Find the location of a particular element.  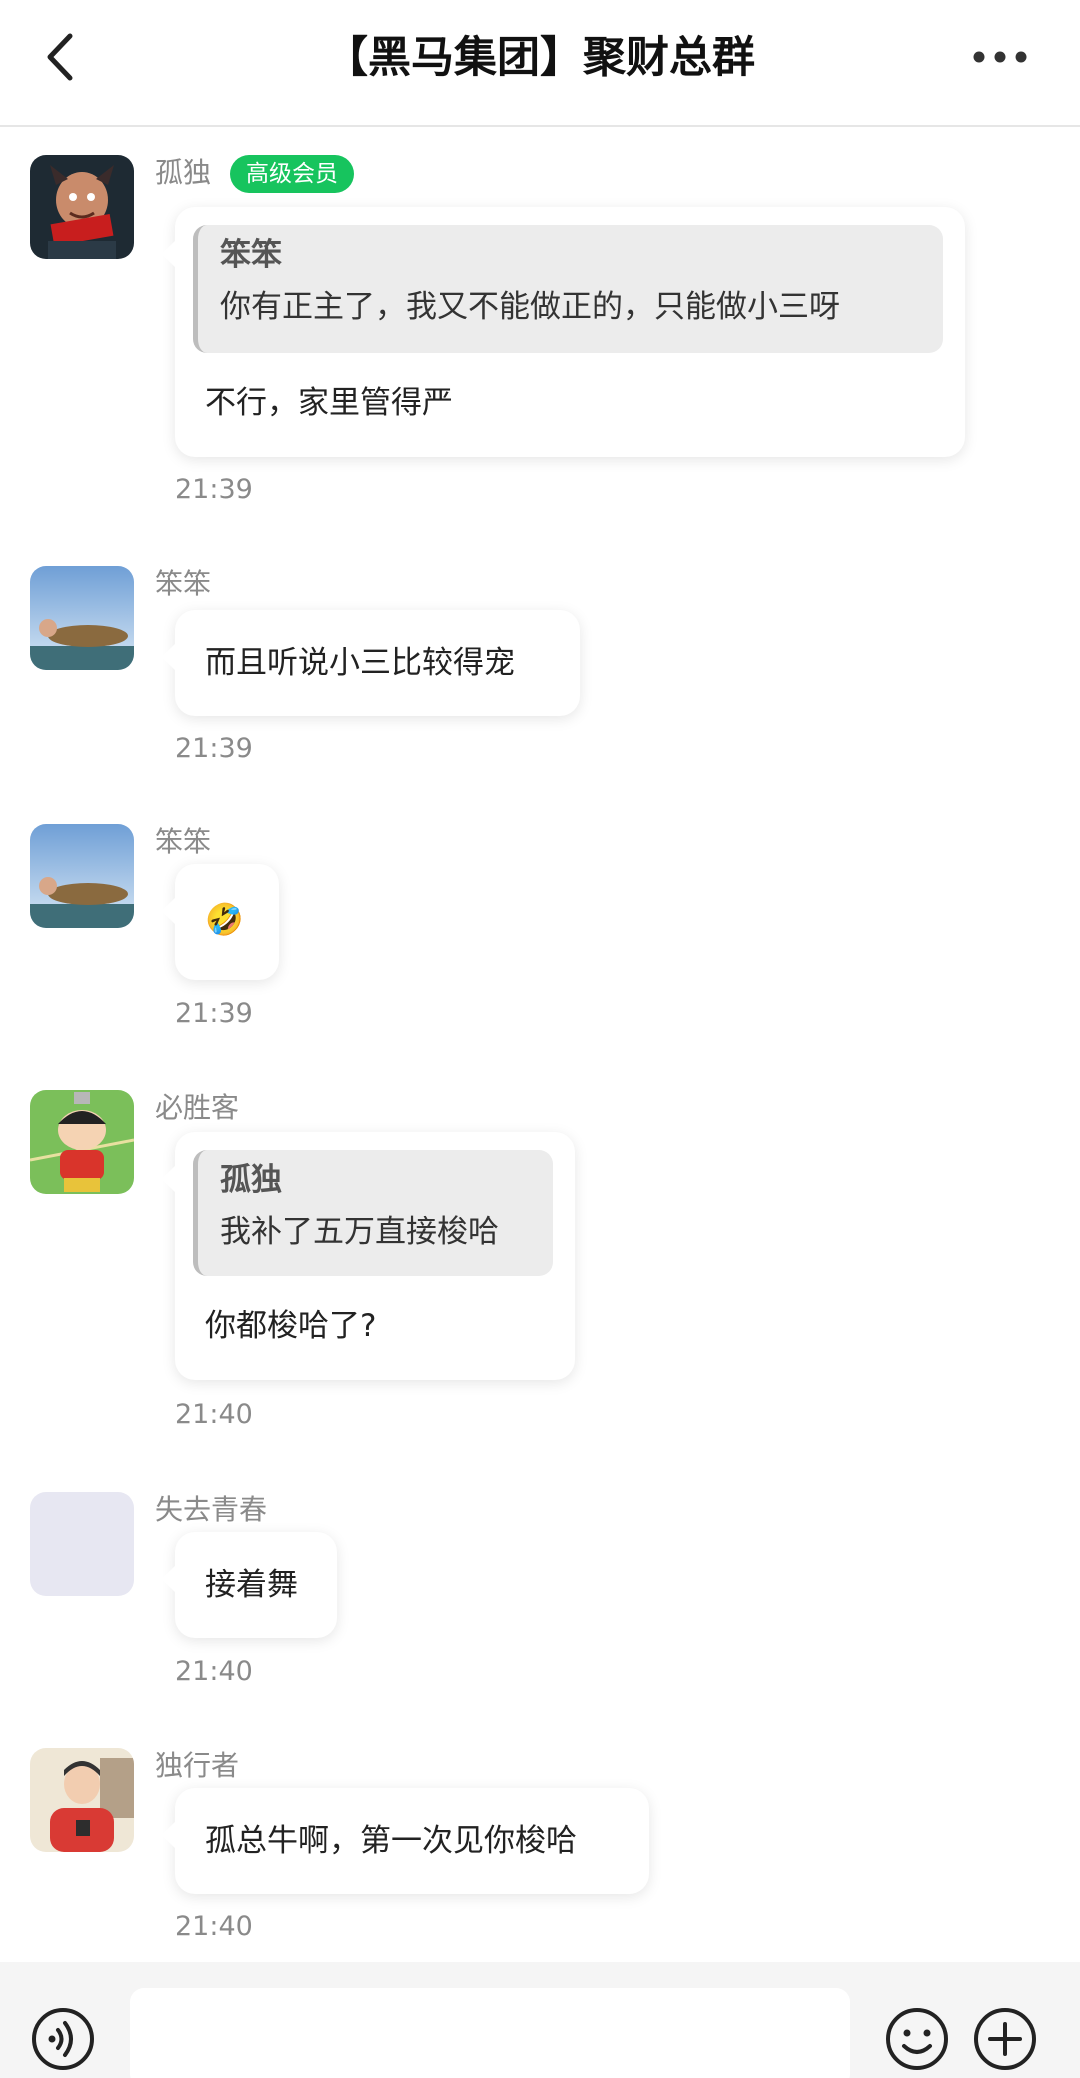

message-item: 笨笨 而且听说小三比较得宠 21:39 is located at coordinates (540, 676).